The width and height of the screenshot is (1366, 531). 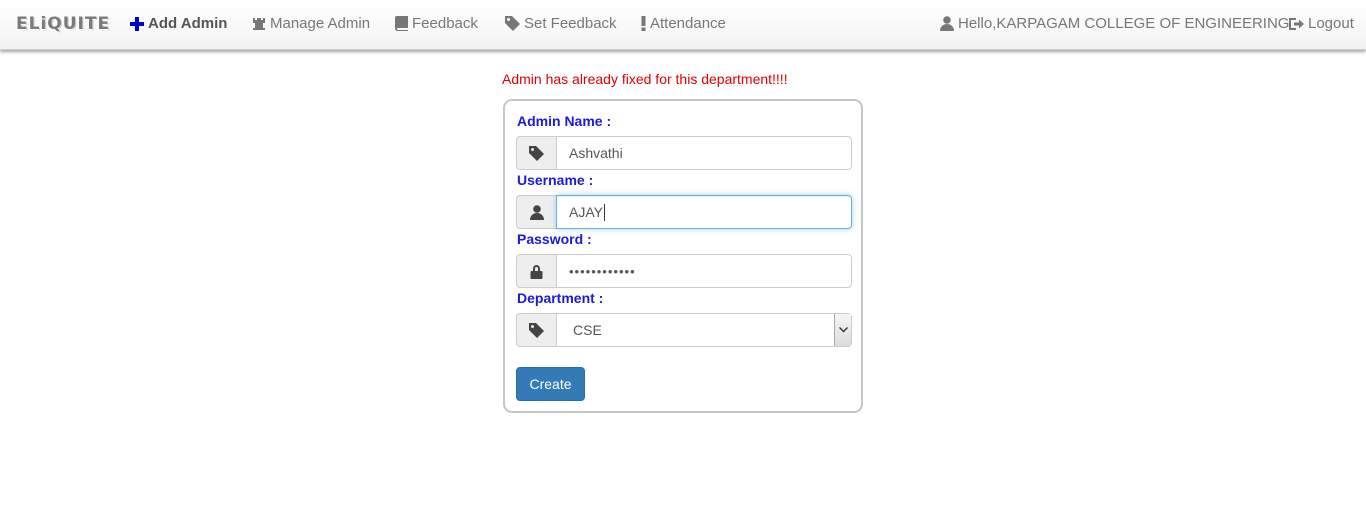 I want to click on logout-label: Logout, so click(x=1331, y=23).